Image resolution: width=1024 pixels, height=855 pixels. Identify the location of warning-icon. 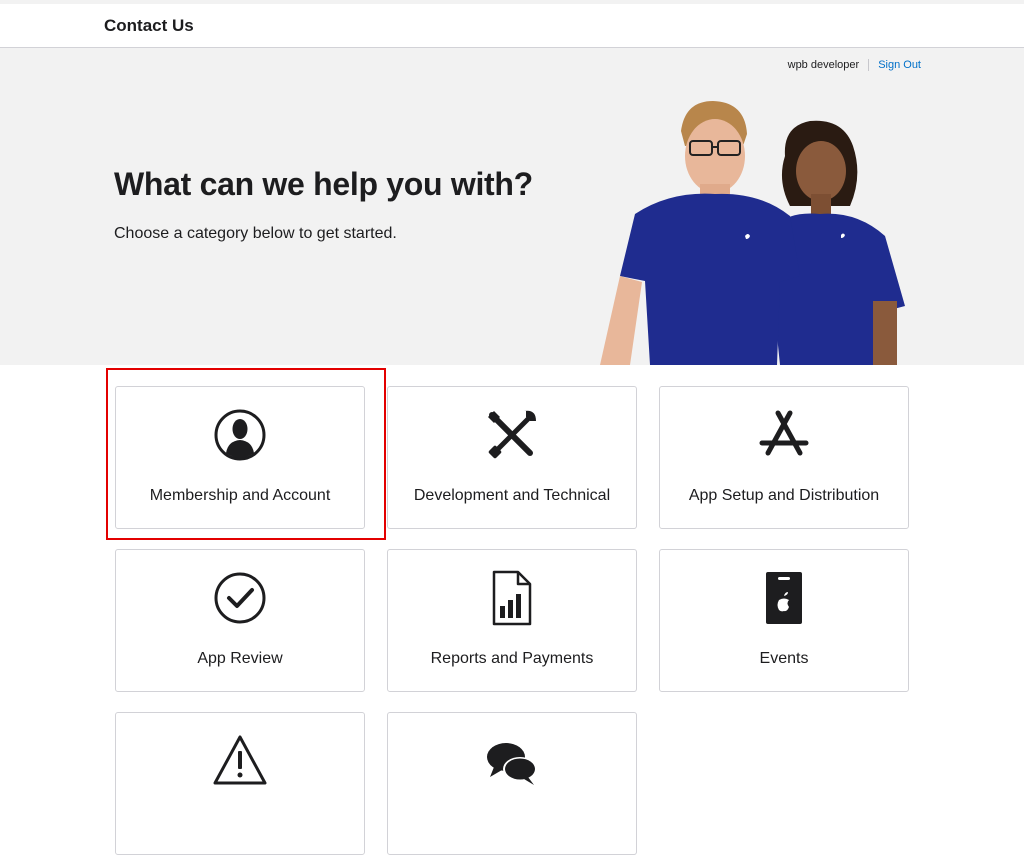
(240, 760).